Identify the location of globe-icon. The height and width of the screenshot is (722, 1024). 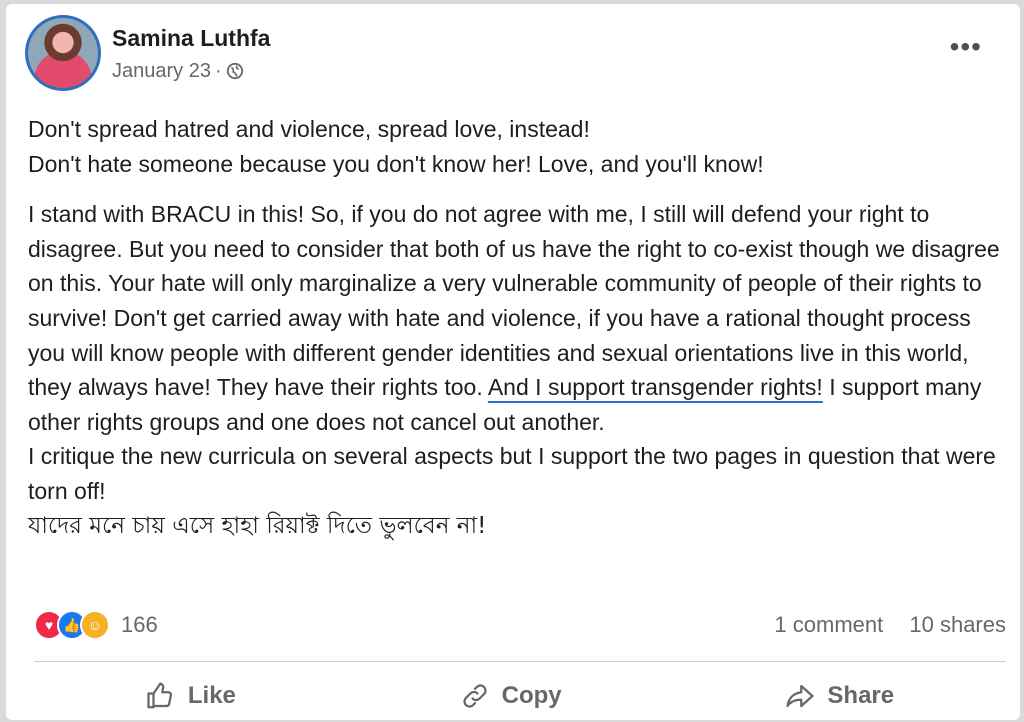
(235, 71).